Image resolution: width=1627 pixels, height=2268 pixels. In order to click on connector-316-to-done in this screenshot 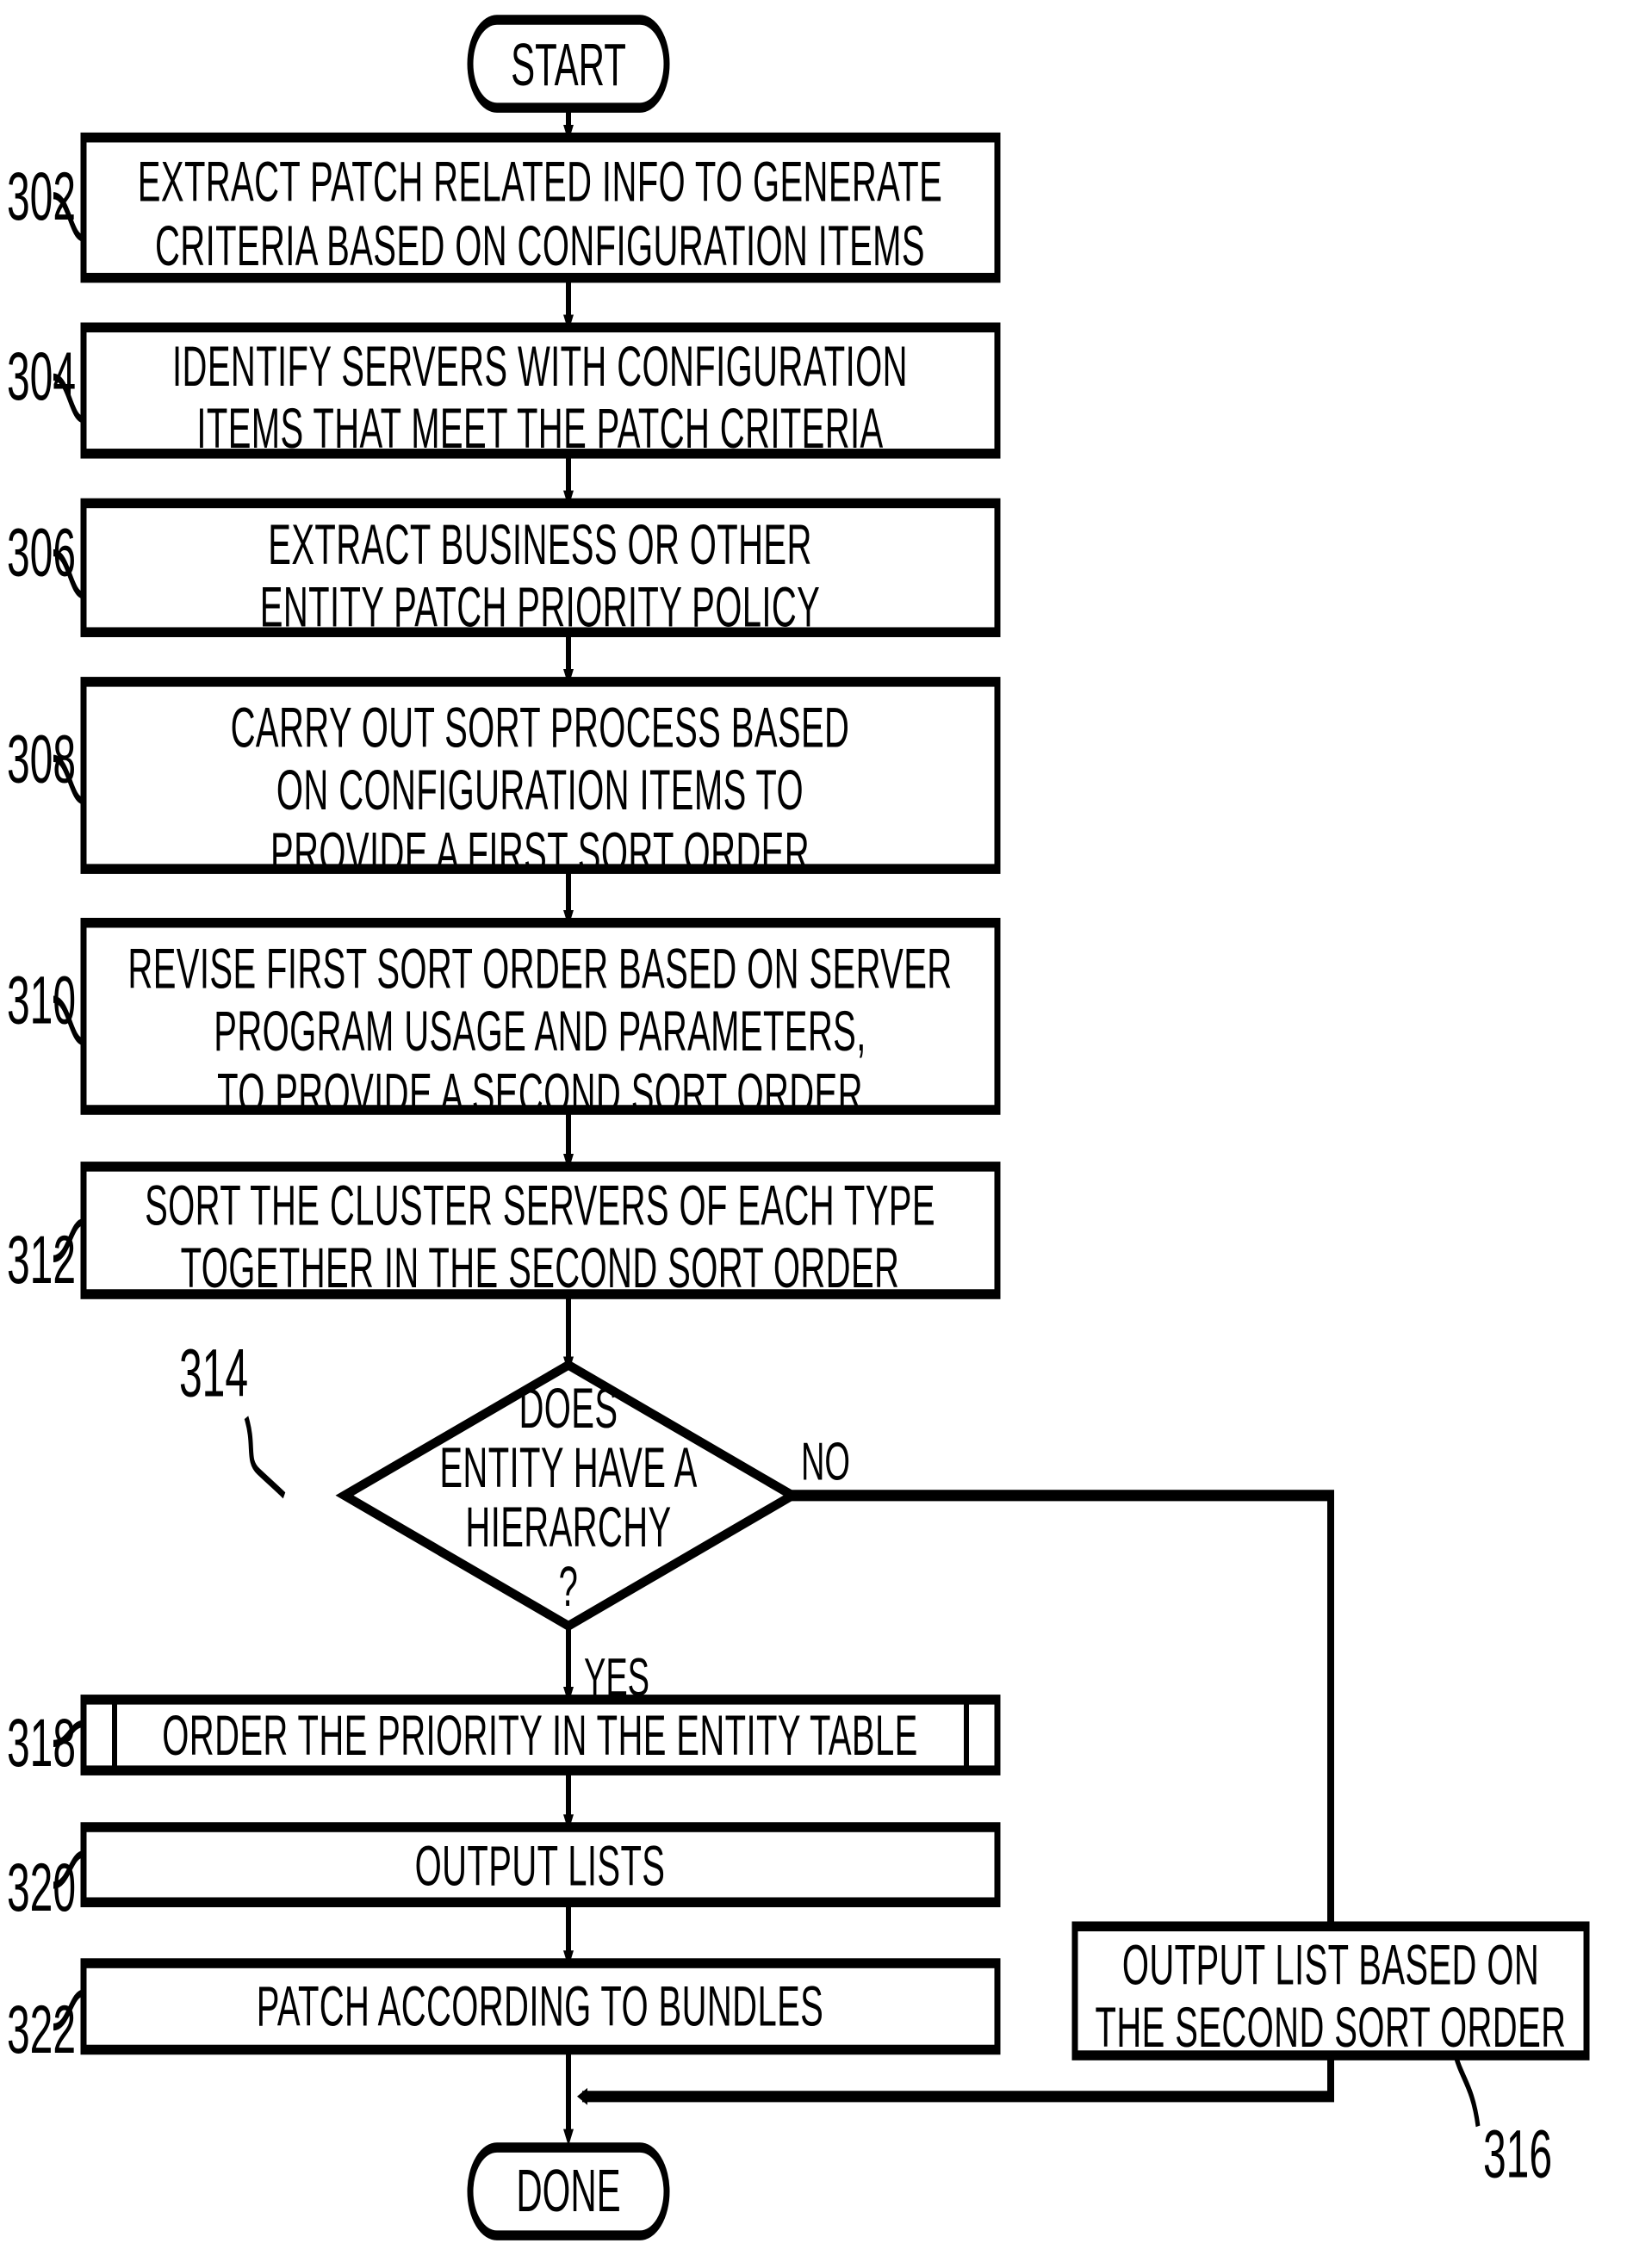, I will do `click(955, 2080)`.